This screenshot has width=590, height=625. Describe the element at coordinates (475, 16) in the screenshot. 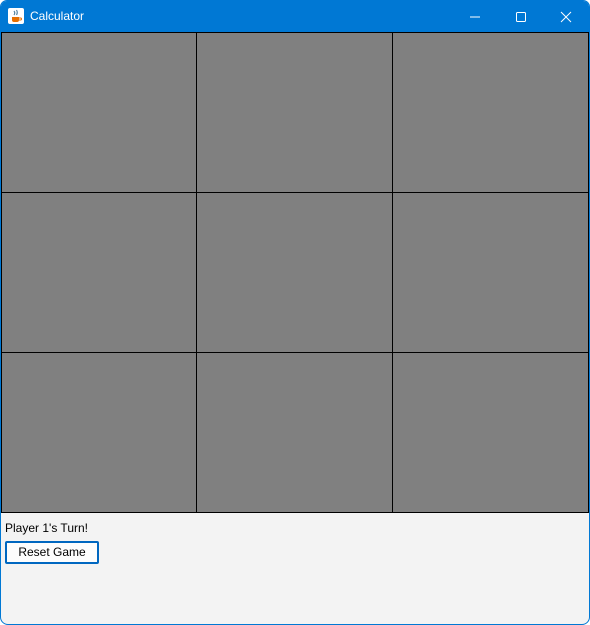

I see `minimize-button` at that location.